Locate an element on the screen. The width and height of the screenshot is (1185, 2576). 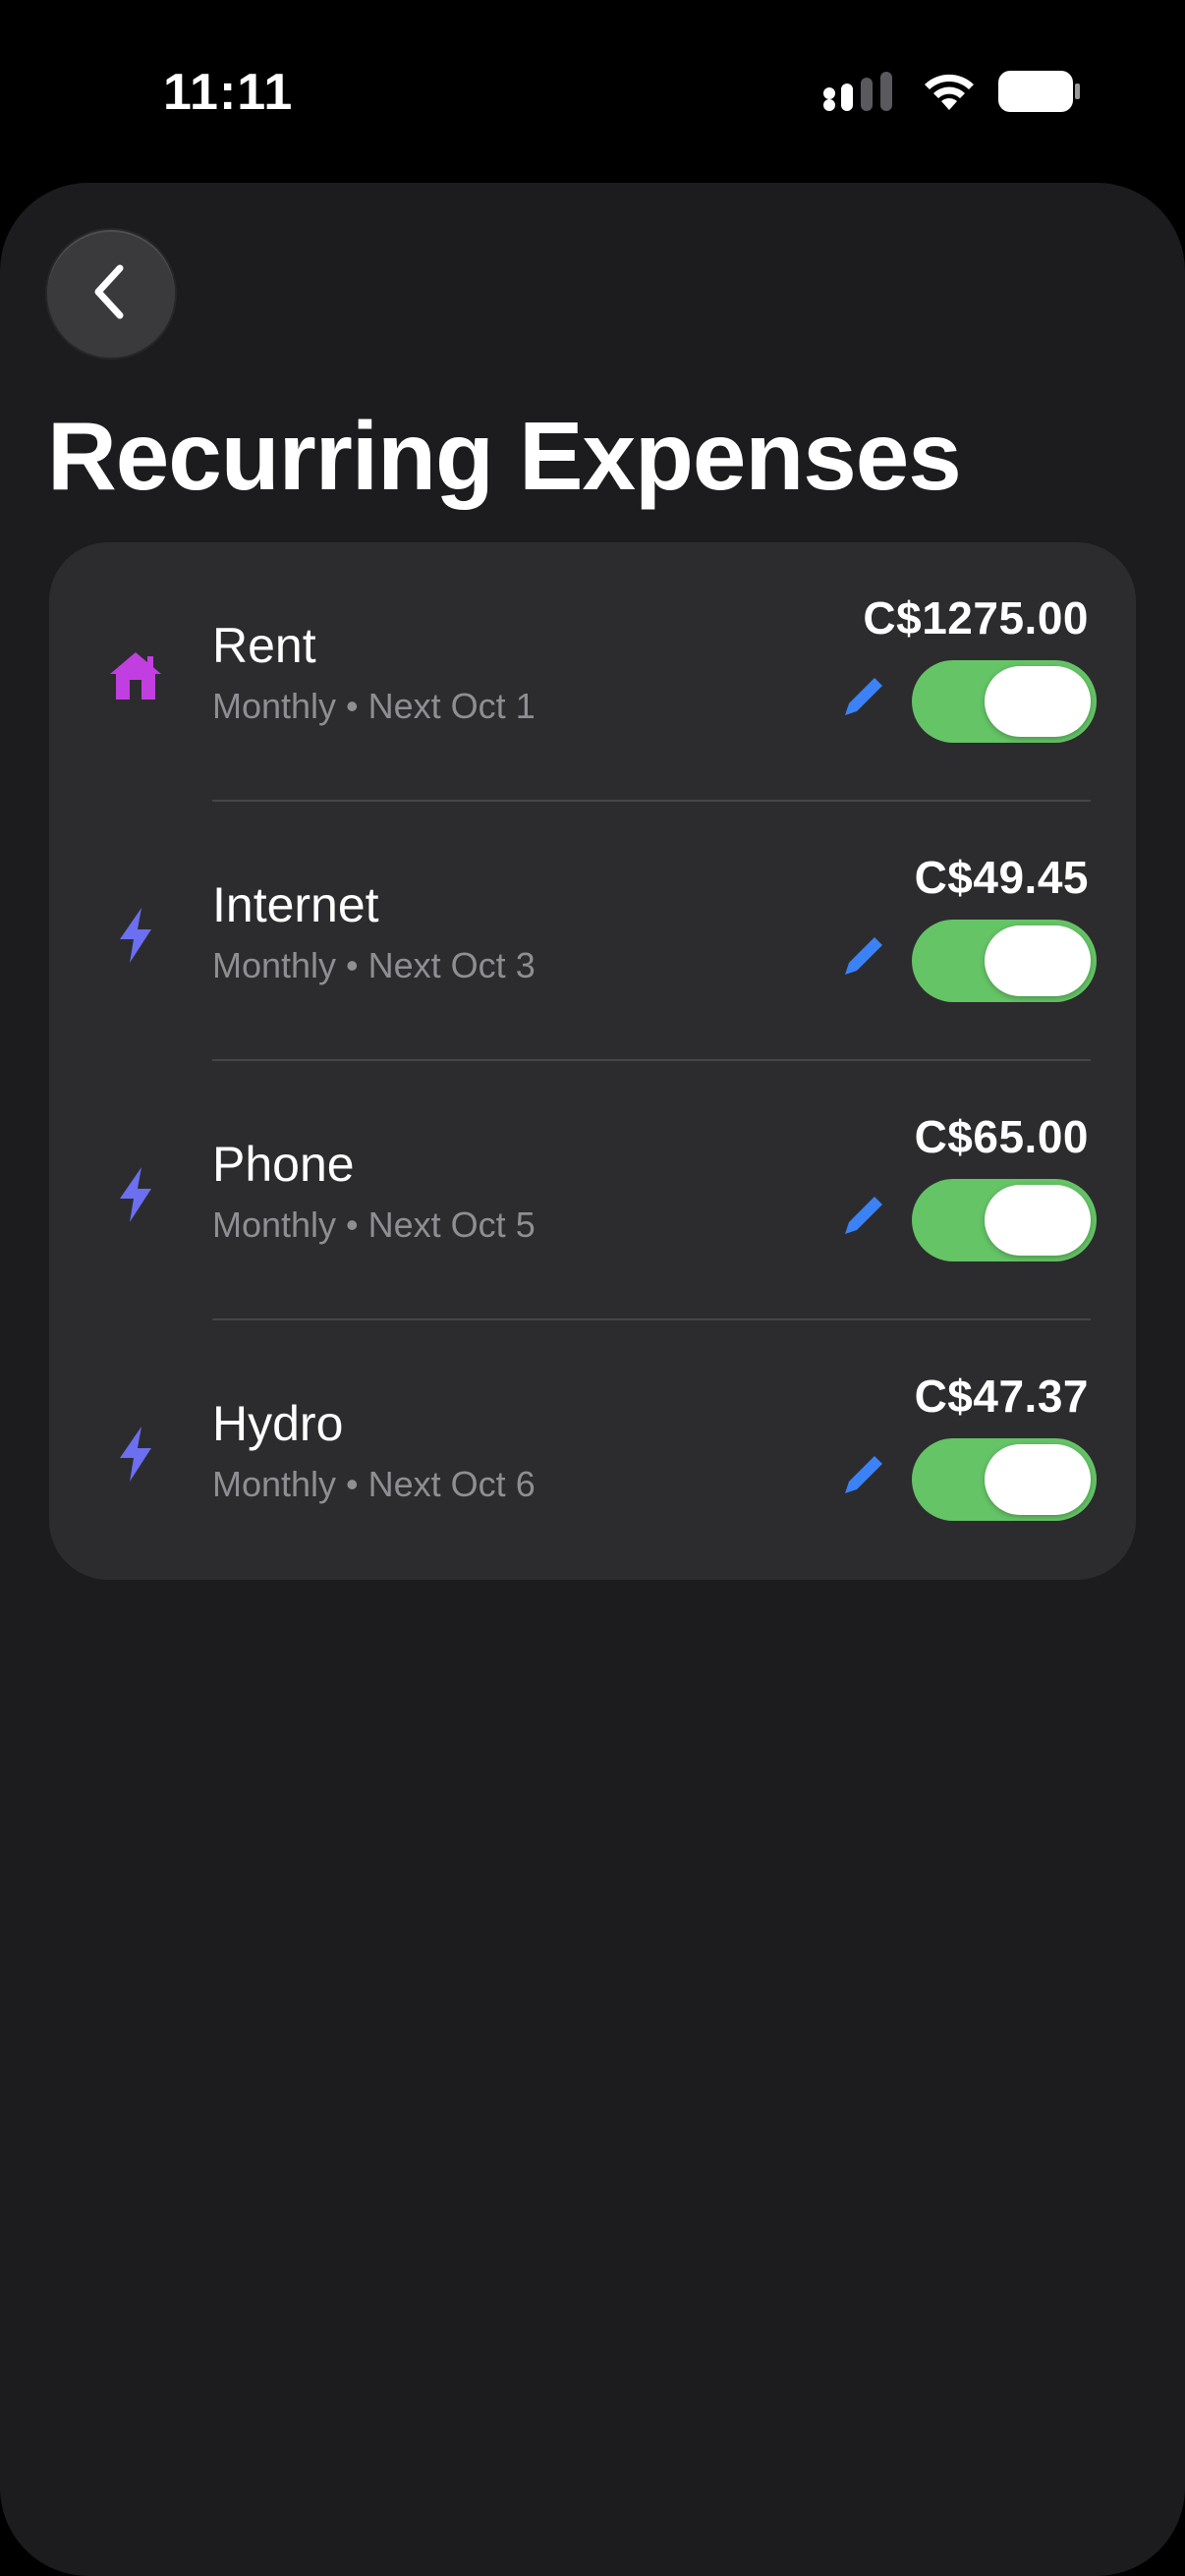
cellular-signal-icon is located at coordinates (861, 94).